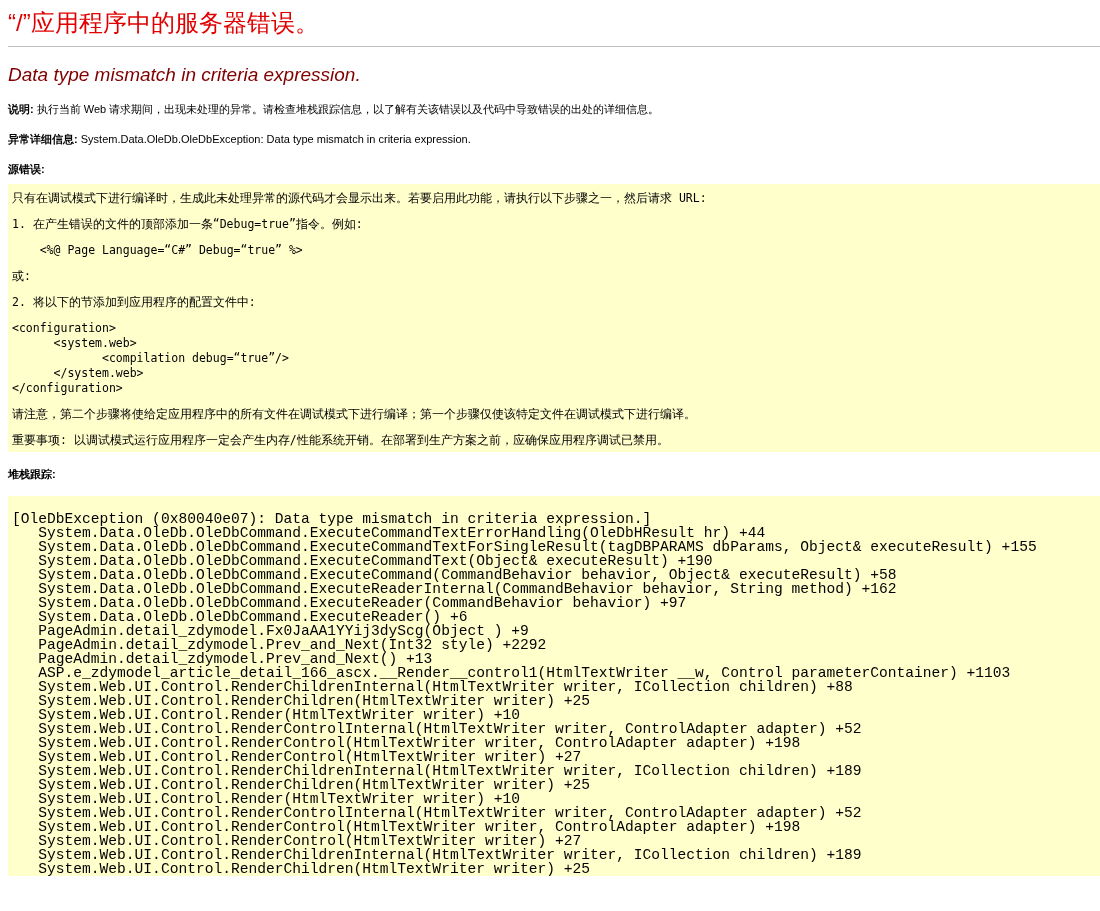  I want to click on stack-trace-line: System.Data.OleDb.OleDbCommand.ExecuteCommand(CommandBehavior behavior, Object& executeResult) +58, so click(467, 575).